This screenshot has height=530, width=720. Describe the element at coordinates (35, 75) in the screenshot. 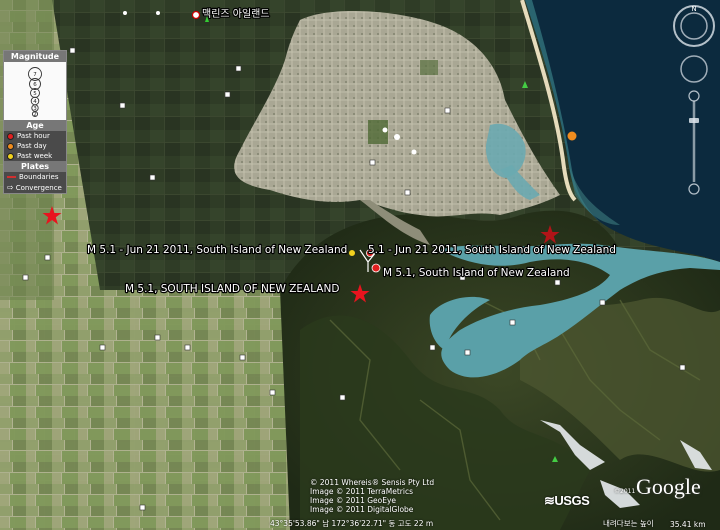

I see `mag-7: 7` at that location.